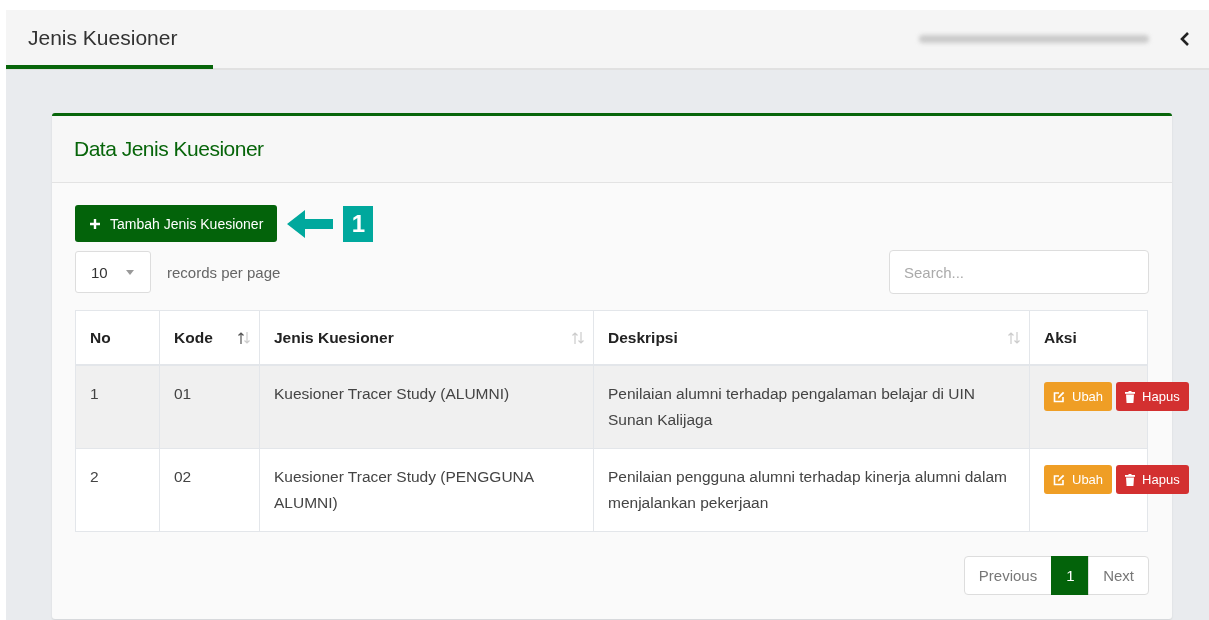 This screenshot has width=1209, height=620. What do you see at coordinates (113, 272) in the screenshot?
I see `page-size-select: 10` at bounding box center [113, 272].